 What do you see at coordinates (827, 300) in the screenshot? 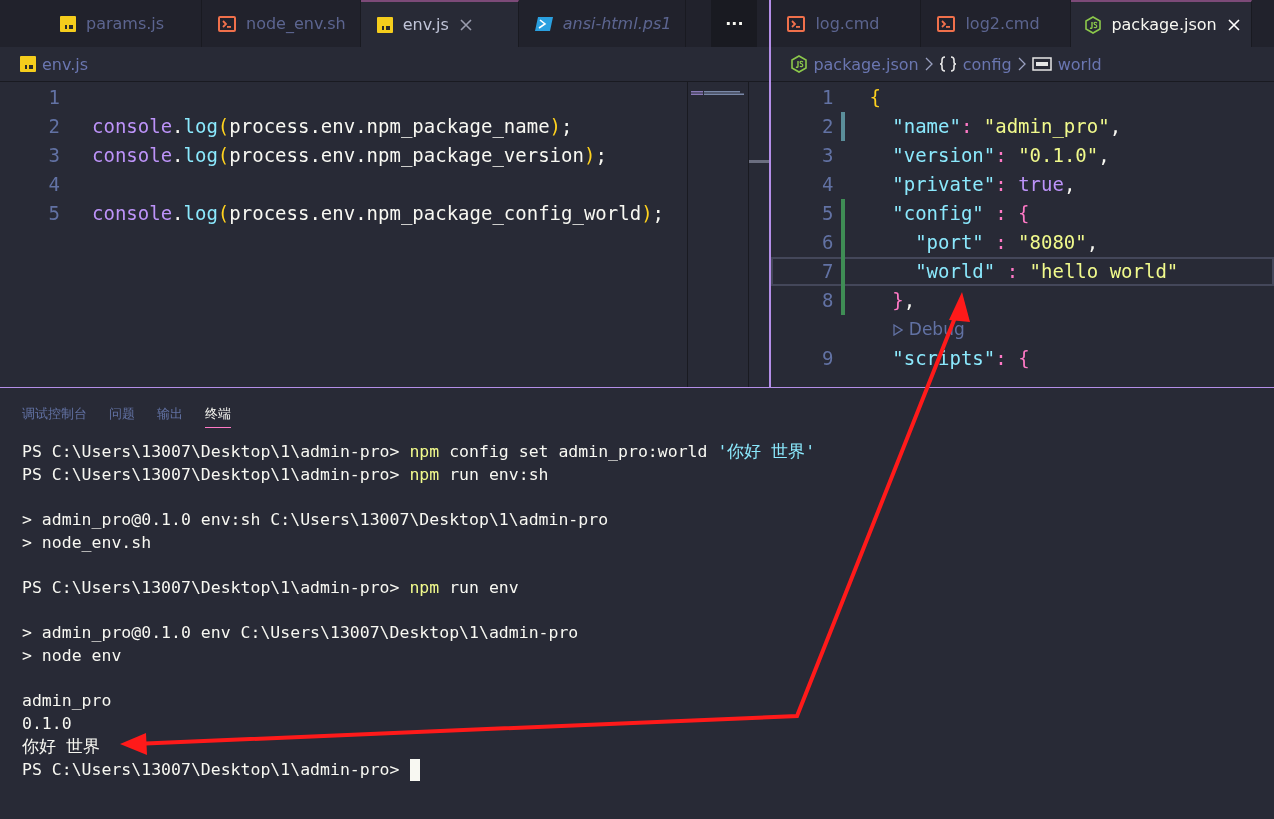
I see `line-number: 8` at bounding box center [827, 300].